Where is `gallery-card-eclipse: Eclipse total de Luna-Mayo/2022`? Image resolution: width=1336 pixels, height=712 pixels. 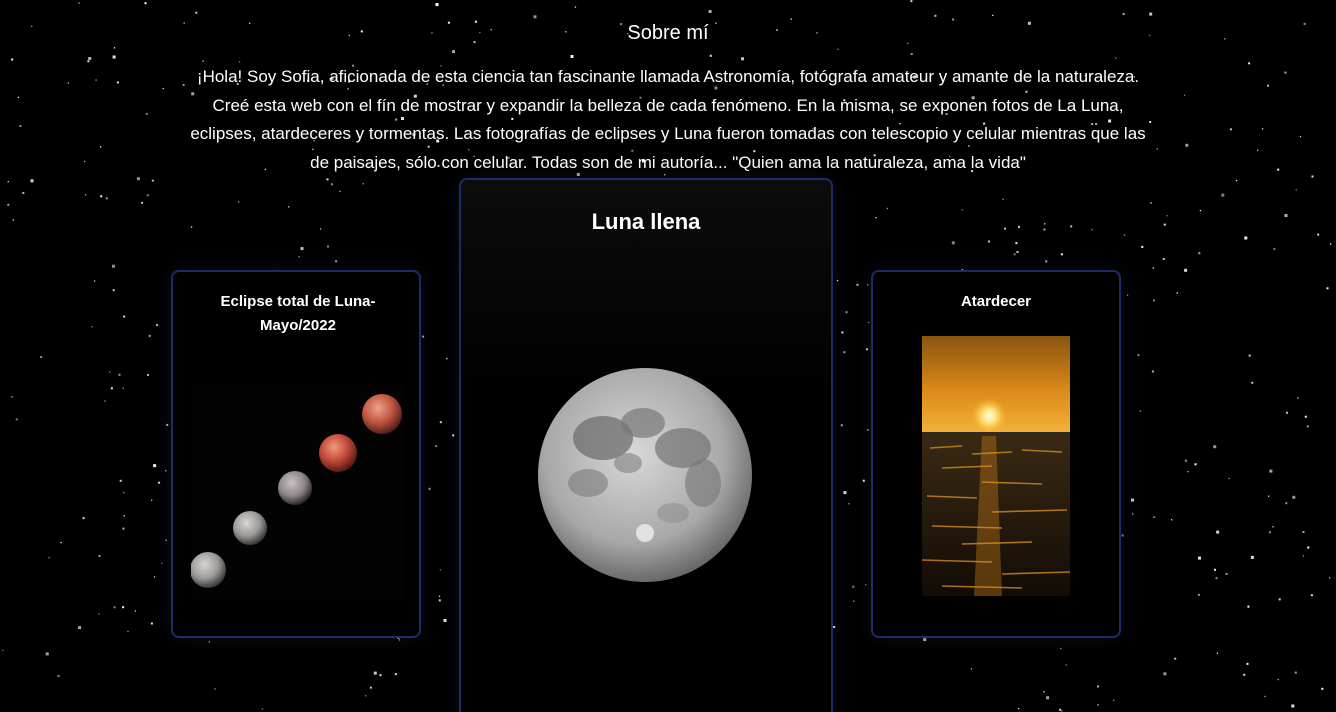 gallery-card-eclipse: Eclipse total de Luna-Mayo/2022 is located at coordinates (296, 454).